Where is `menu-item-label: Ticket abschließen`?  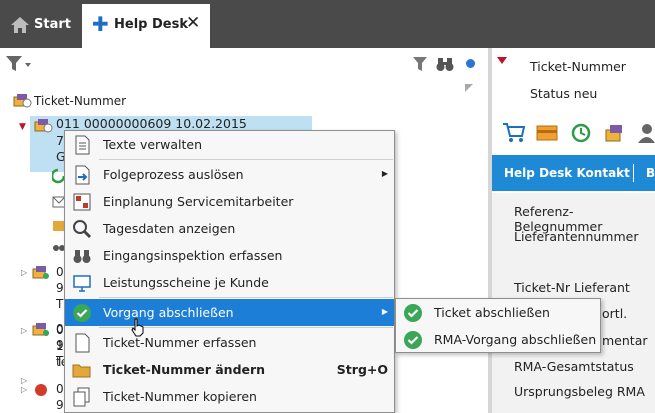 menu-item-label: Ticket abschließen is located at coordinates (492, 312).